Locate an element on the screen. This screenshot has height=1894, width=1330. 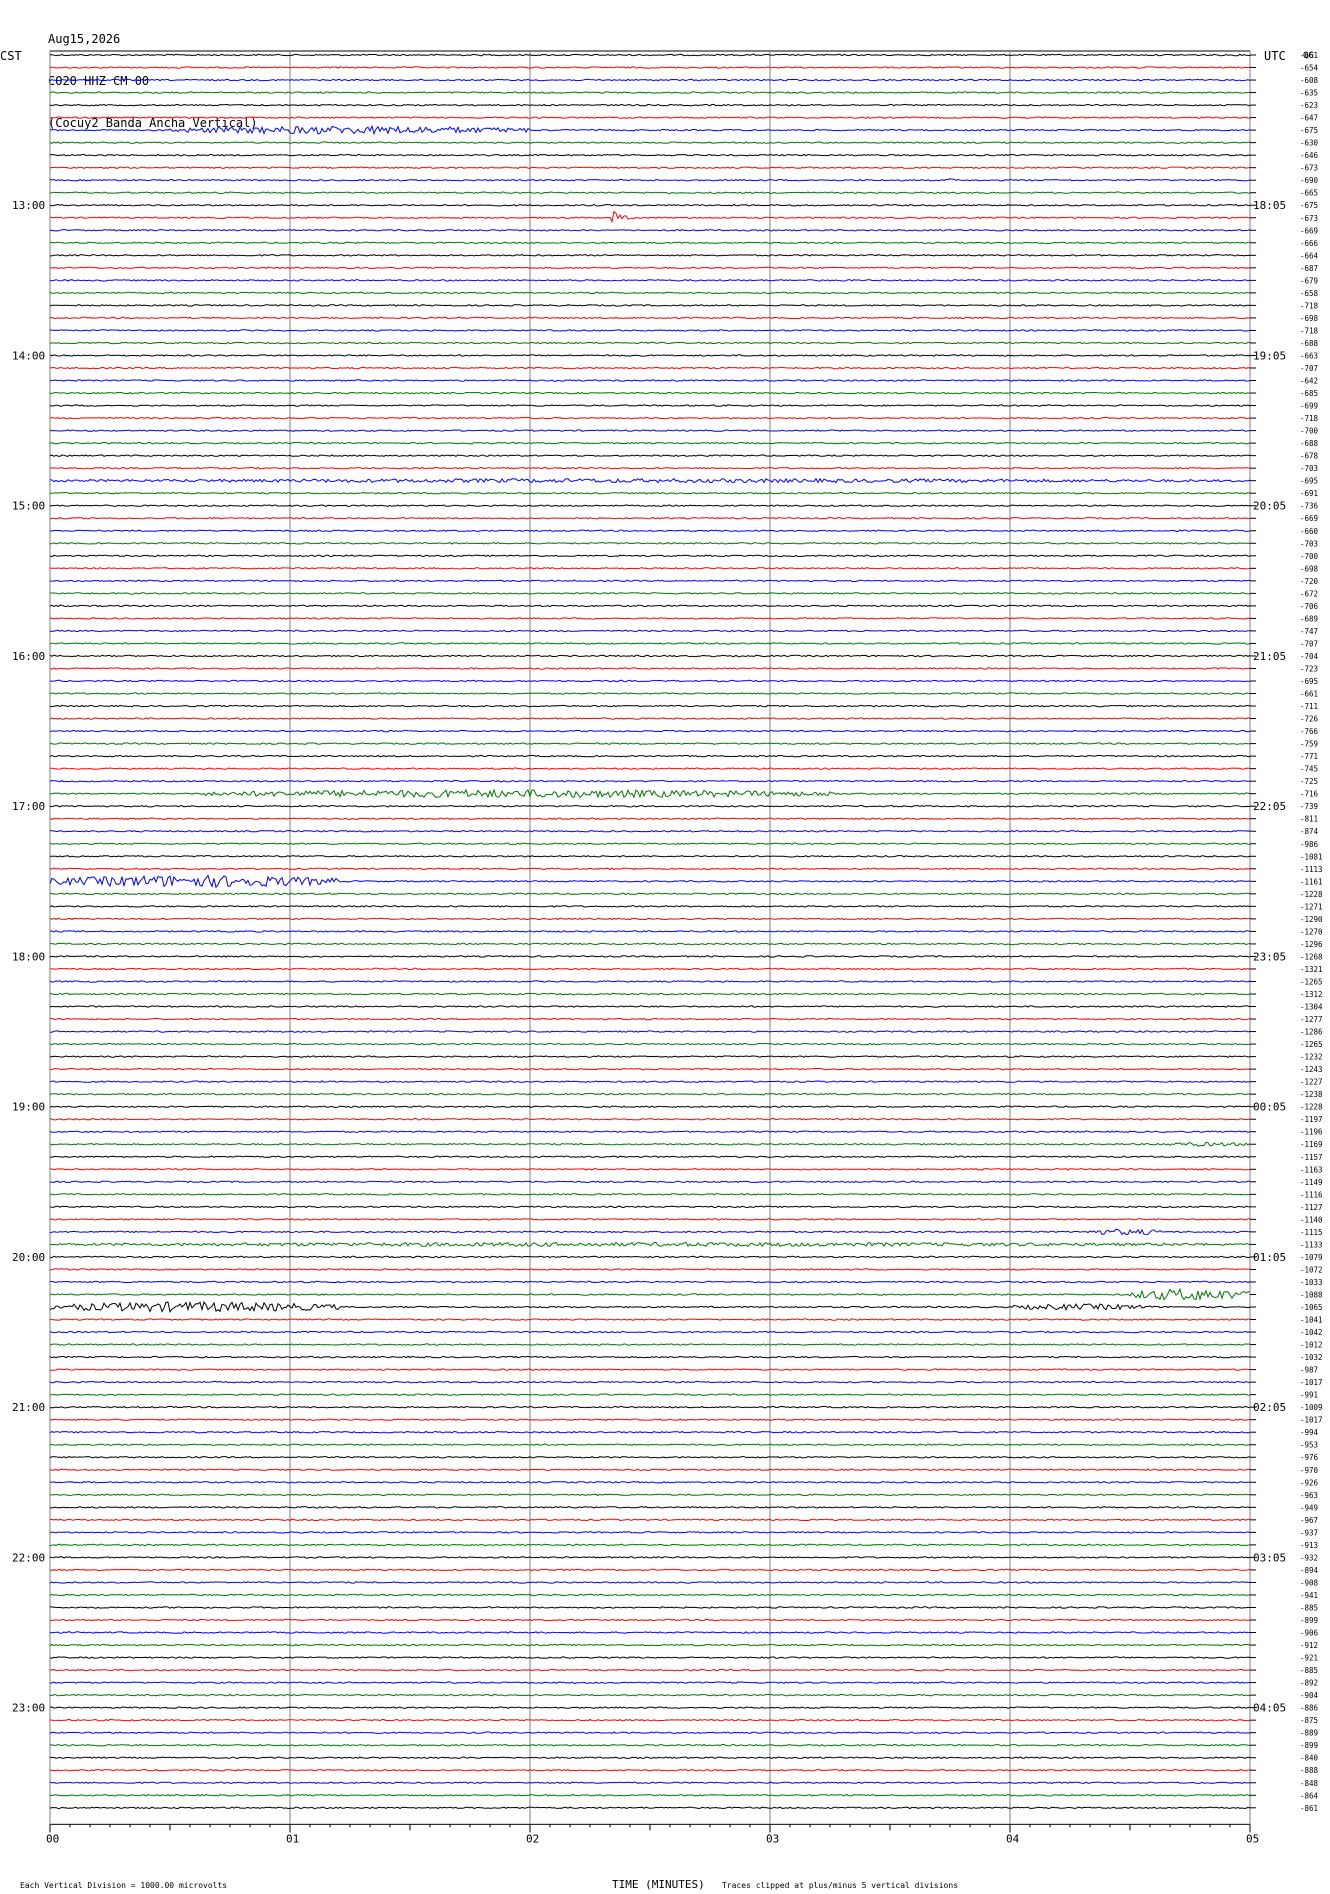
row-offset-label: -888 is located at coordinates (1309, 1770).